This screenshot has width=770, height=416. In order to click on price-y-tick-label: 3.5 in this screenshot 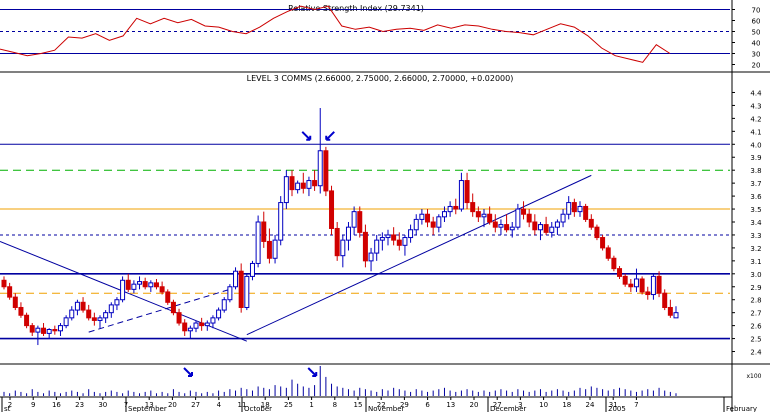, I will do `click(755, 210)`.